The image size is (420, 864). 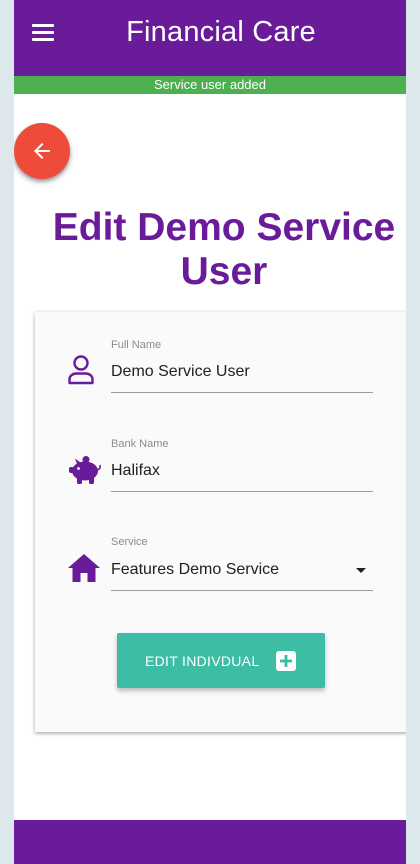 I want to click on edit-individual-button-label: EDIT INDIVDUAL, so click(x=202, y=661).